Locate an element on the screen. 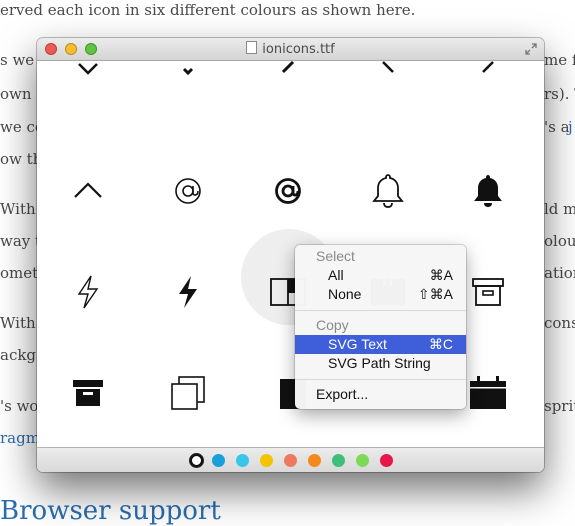 This screenshot has width=575, height=526. chevron-up-icon is located at coordinates (88, 191).